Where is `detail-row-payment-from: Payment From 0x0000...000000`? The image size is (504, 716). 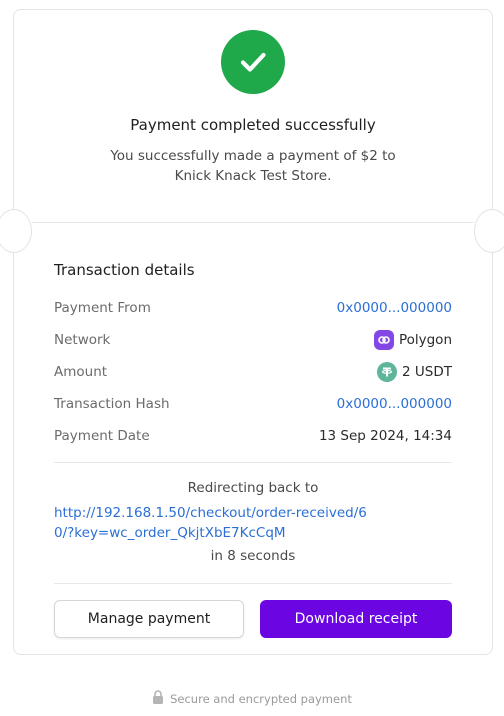
detail-row-payment-from: Payment From 0x0000...000000 is located at coordinates (253, 308).